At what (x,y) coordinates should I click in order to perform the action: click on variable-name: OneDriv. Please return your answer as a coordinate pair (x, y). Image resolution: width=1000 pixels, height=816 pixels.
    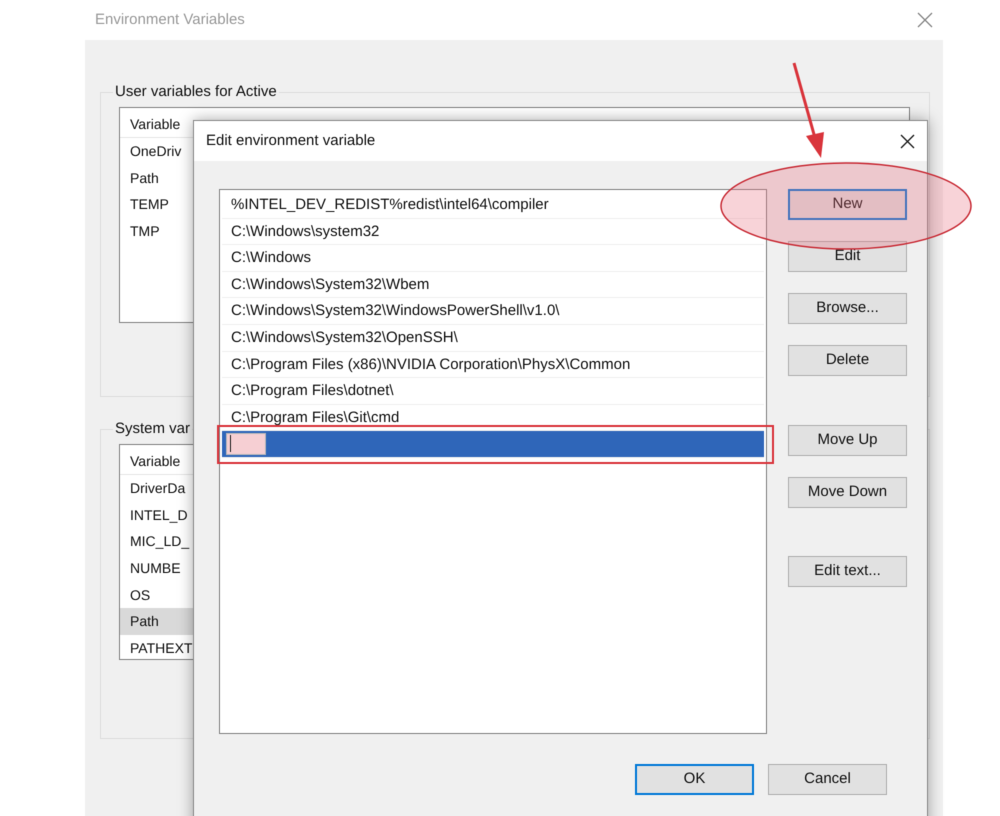
    Looking at the image, I should click on (156, 151).